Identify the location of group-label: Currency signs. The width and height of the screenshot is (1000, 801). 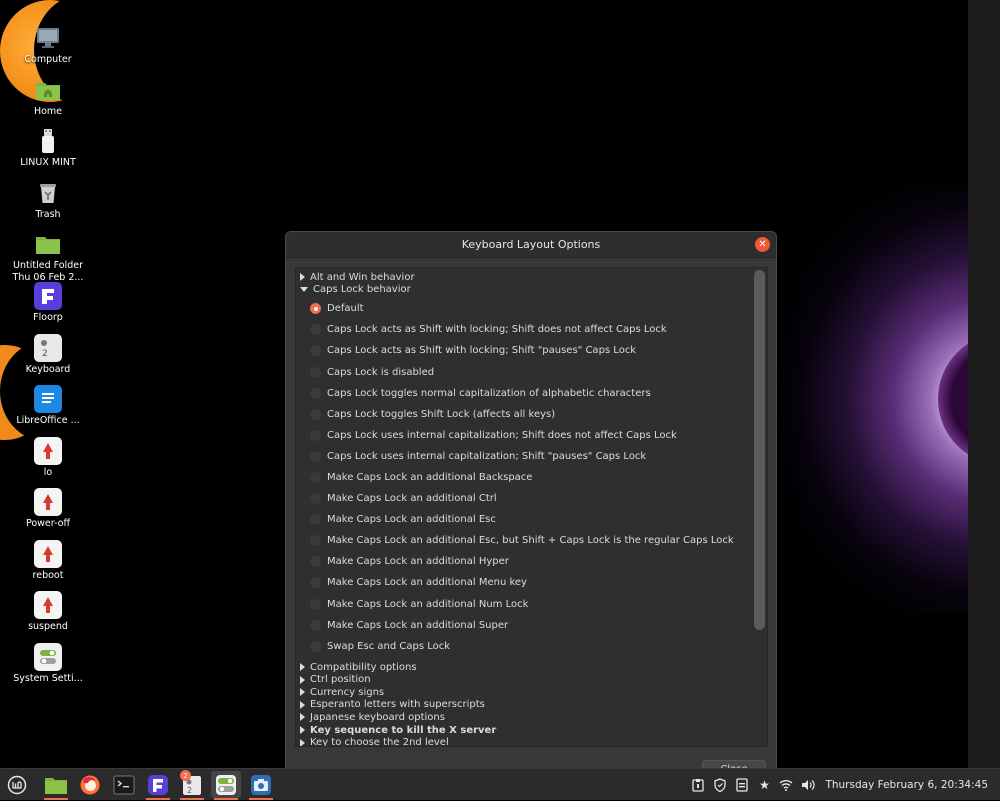
(347, 692).